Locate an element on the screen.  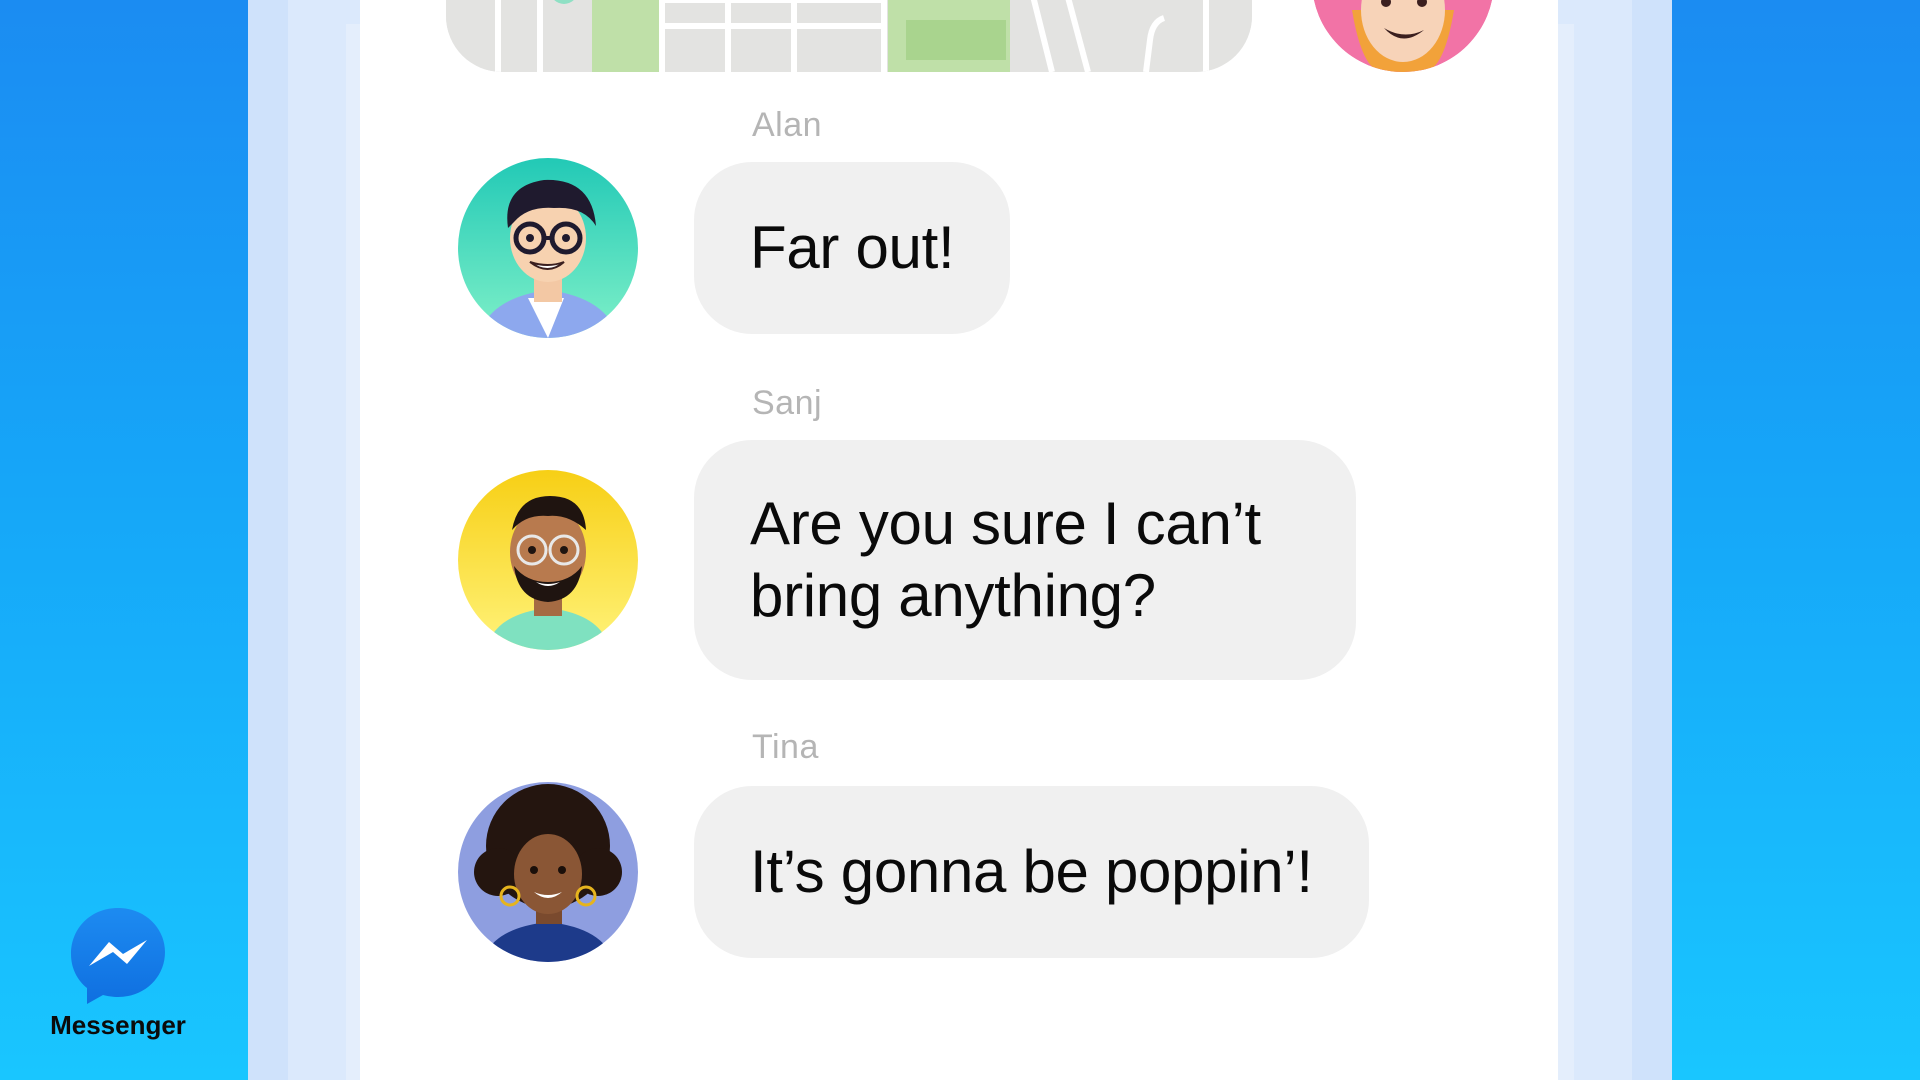
avatar-tina-icon is located at coordinates (548, 872).